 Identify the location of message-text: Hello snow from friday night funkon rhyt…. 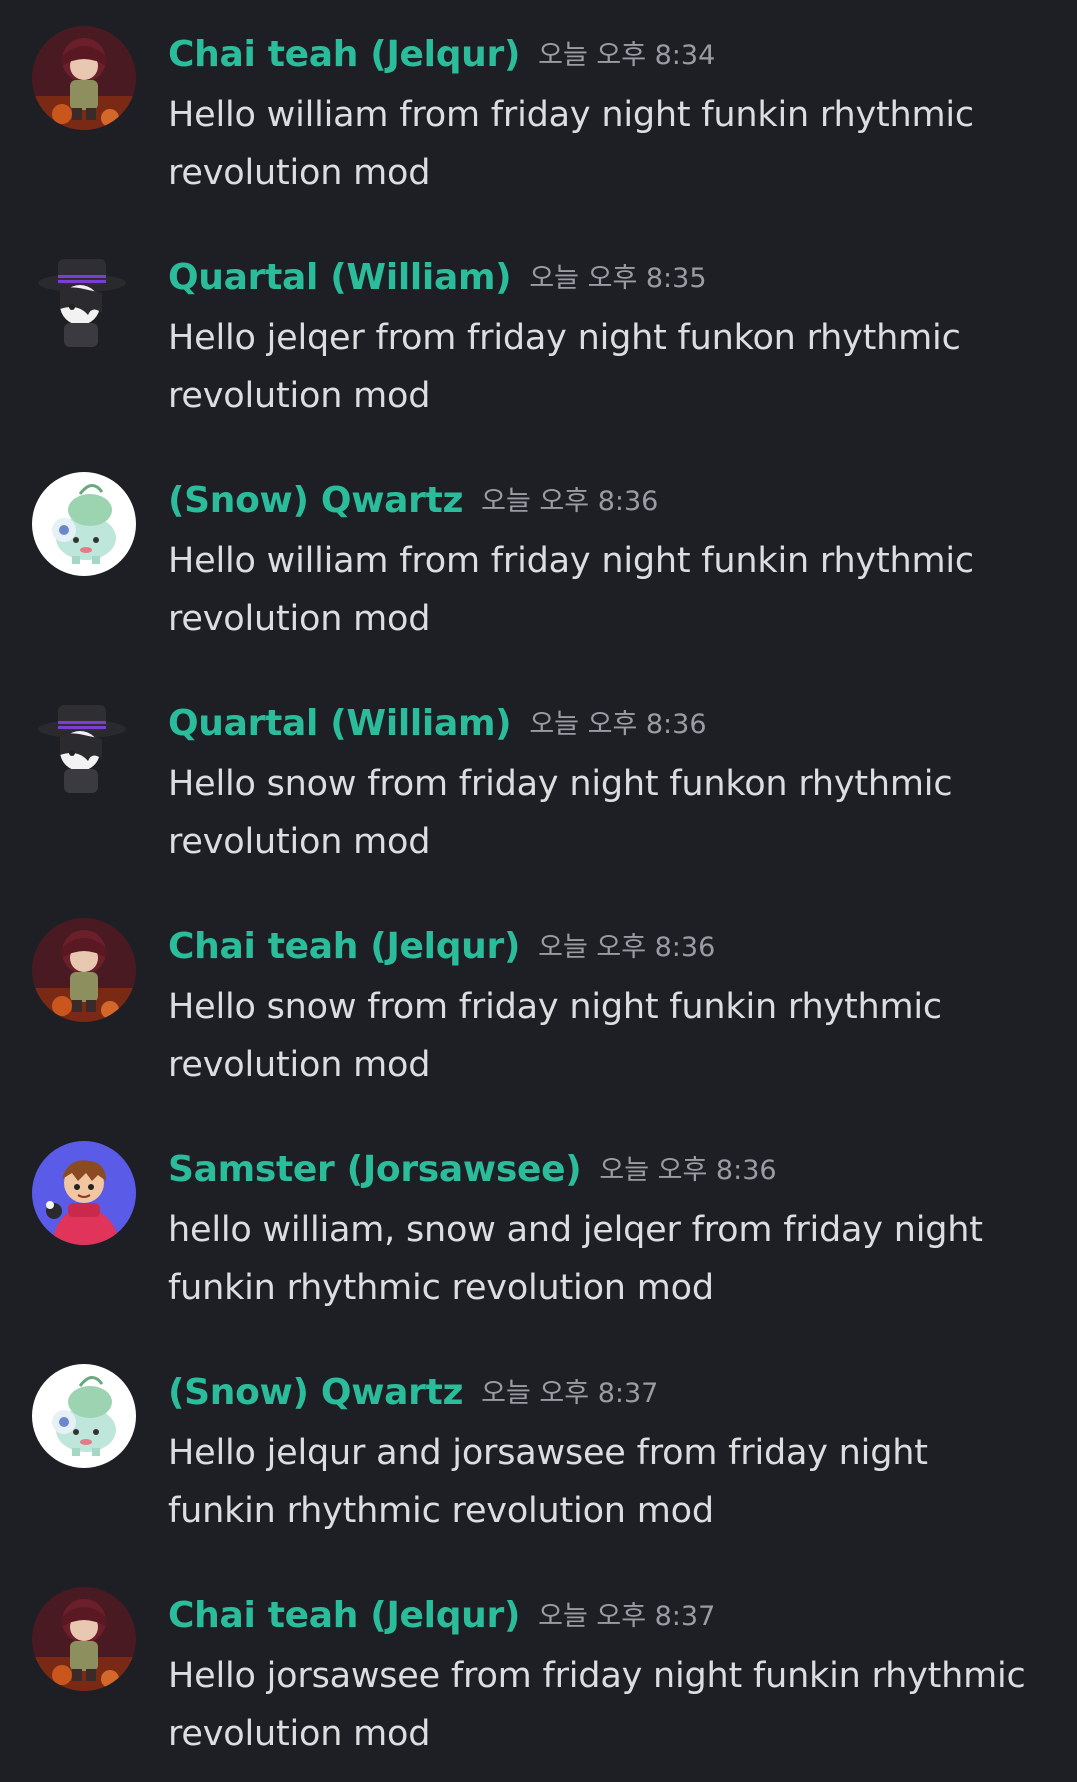
(560, 813).